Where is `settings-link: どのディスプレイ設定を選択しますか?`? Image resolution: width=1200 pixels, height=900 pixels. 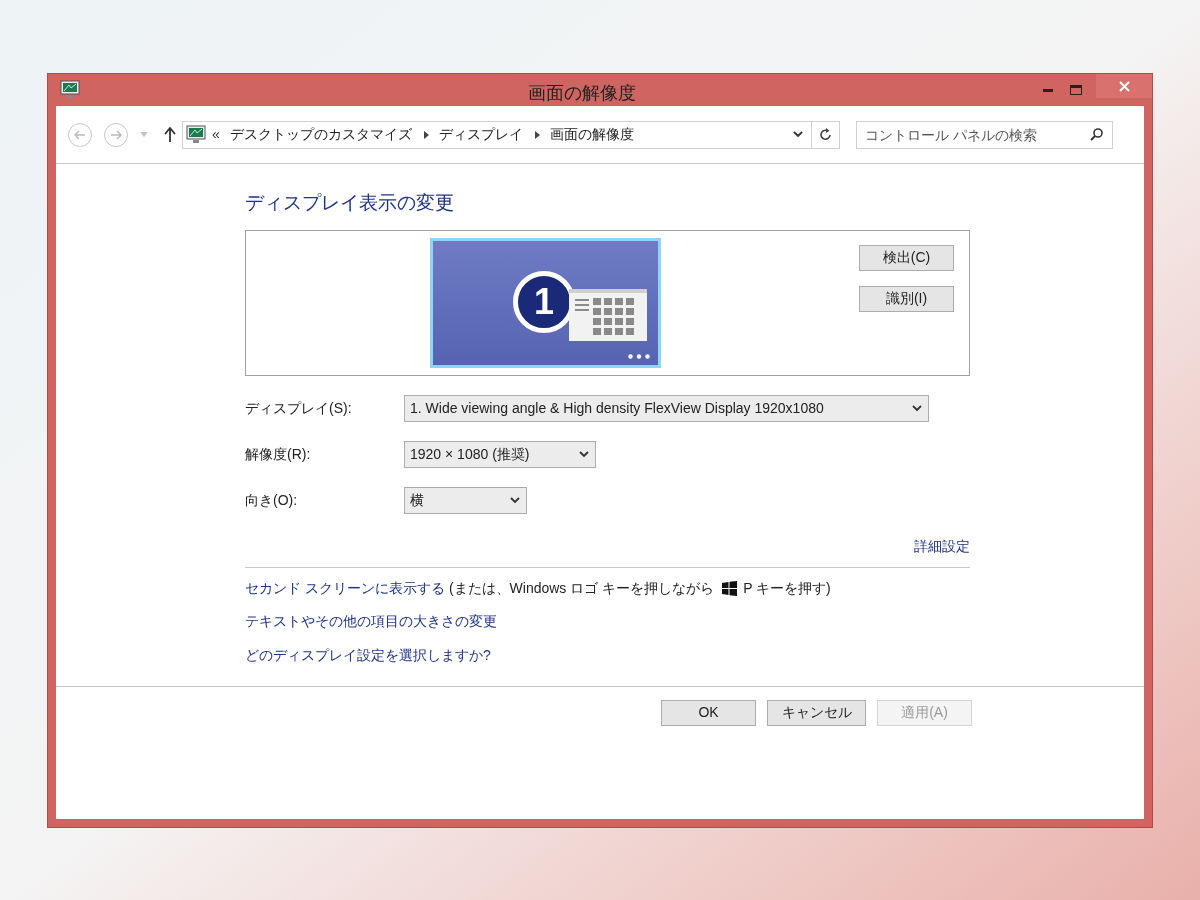 settings-link: どのディスプレイ設定を選択しますか? is located at coordinates (368, 655).